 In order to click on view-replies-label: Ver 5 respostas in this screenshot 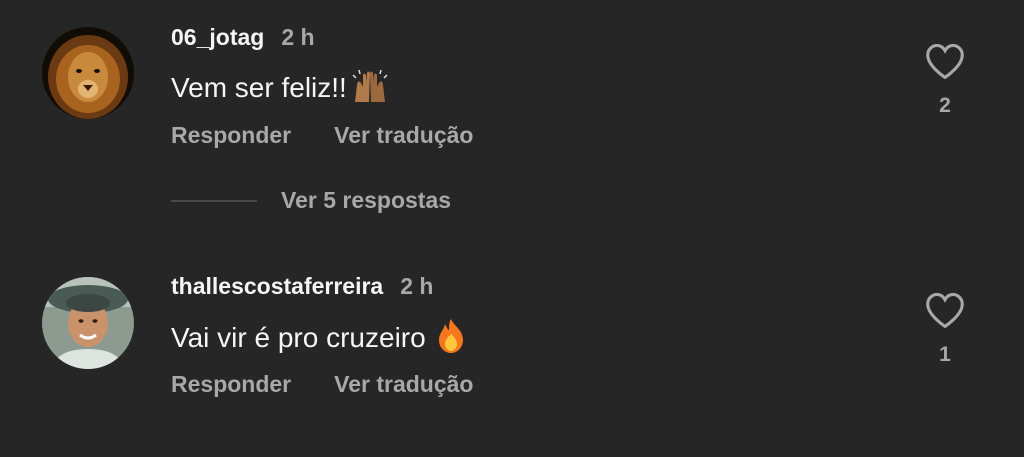, I will do `click(366, 200)`.